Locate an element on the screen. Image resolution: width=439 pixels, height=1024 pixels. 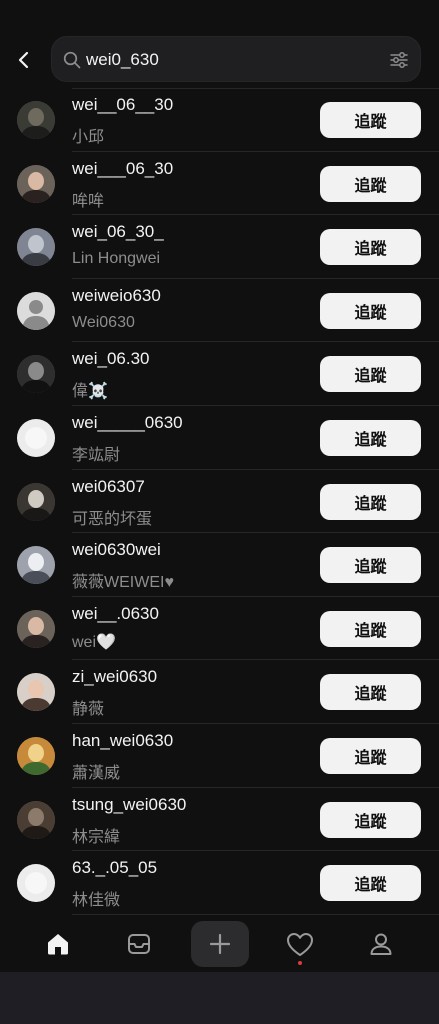
result-username: wei___06_30 is located at coordinates (123, 168).